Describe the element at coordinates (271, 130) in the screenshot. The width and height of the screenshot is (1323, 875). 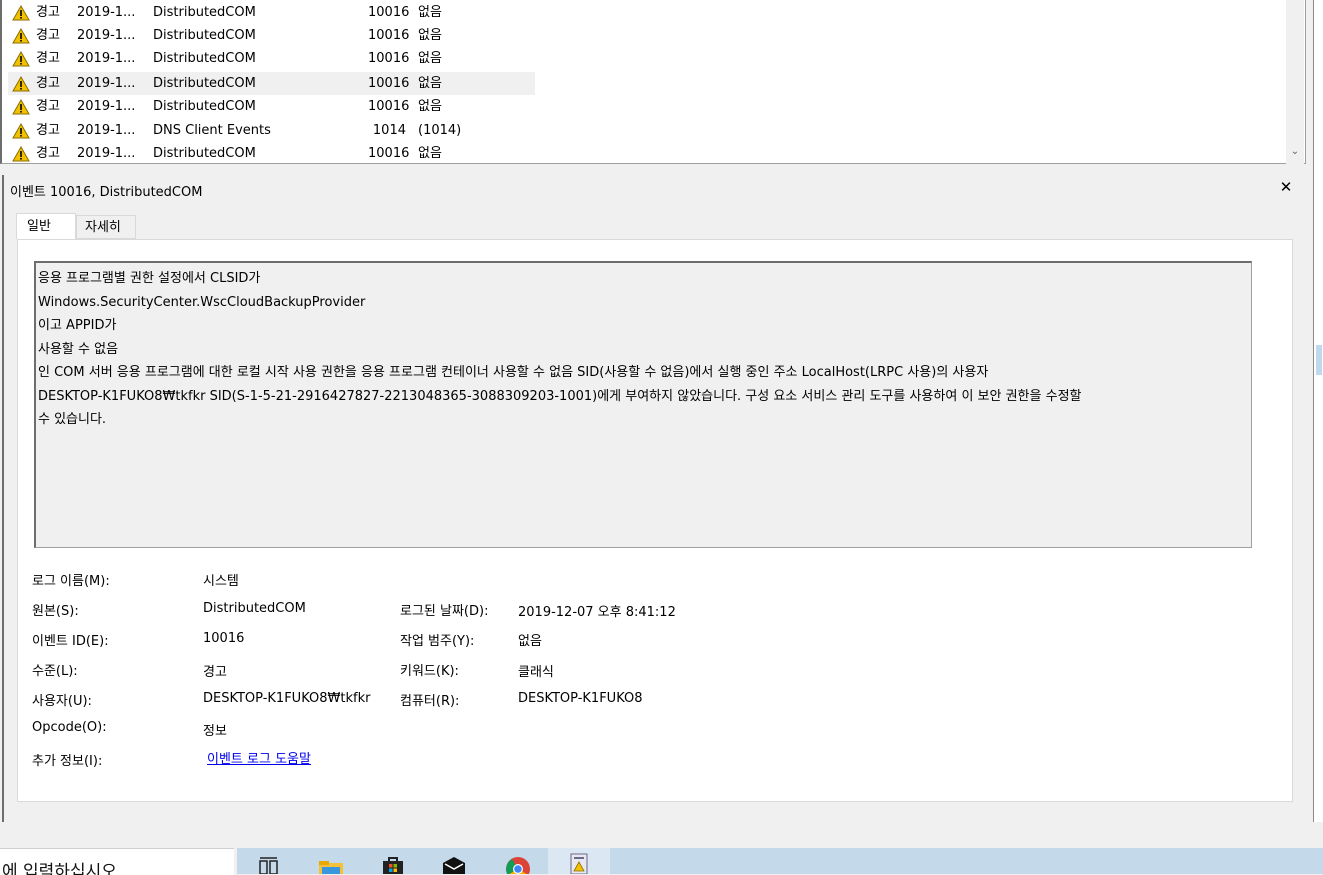
I see `event-row: 경고 2019-1... DNS Client Events 1014 (1014)` at that location.